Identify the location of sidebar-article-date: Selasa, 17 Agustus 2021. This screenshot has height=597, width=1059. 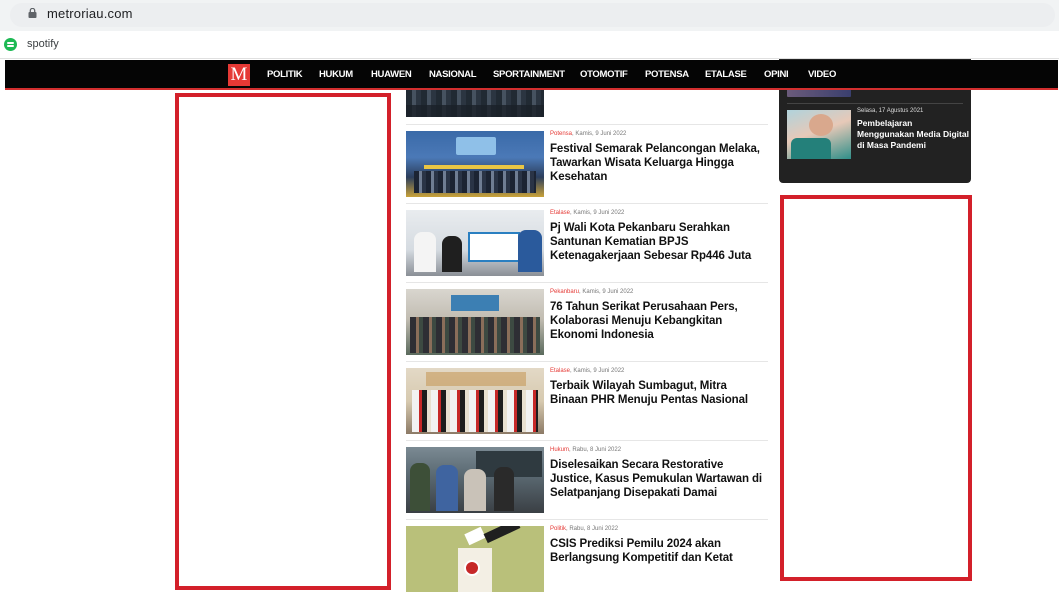
(890, 111).